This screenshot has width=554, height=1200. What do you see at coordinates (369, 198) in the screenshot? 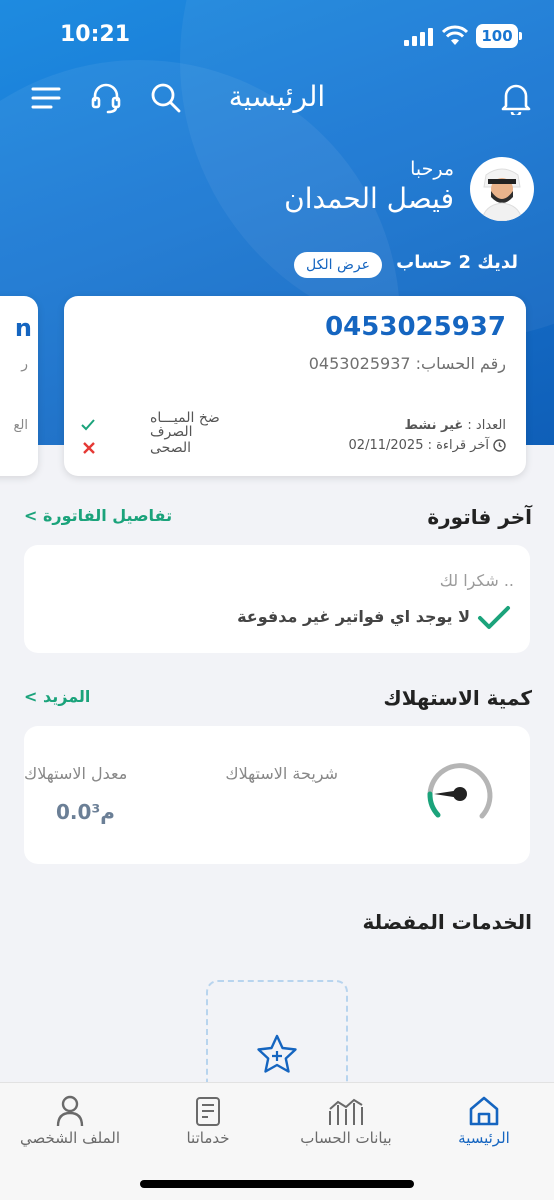
I see `user-name: فيصل الحمدان` at bounding box center [369, 198].